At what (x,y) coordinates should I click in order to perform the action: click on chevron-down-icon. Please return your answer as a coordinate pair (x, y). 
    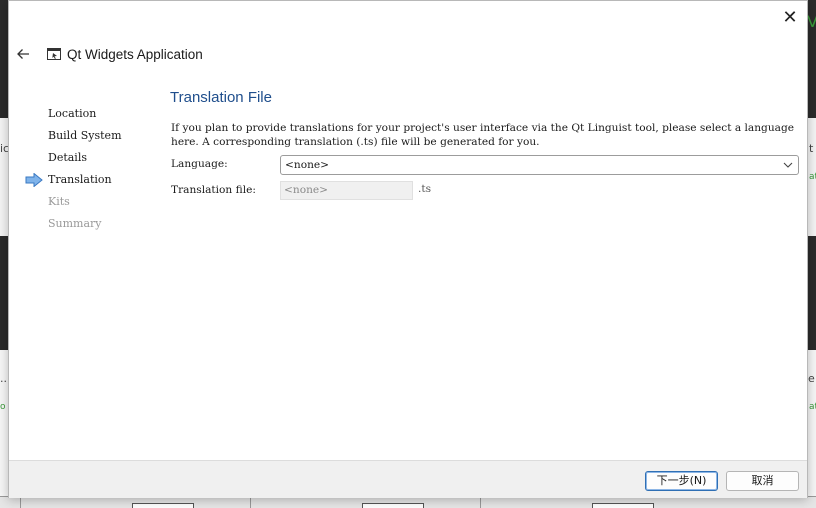
    Looking at the image, I should click on (788, 165).